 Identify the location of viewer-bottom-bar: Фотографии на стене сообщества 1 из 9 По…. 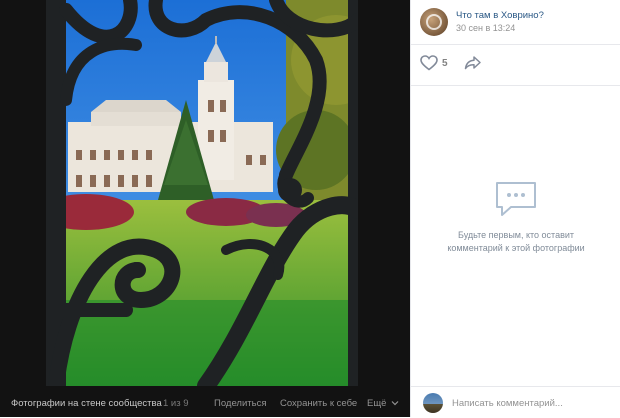
(205, 403).